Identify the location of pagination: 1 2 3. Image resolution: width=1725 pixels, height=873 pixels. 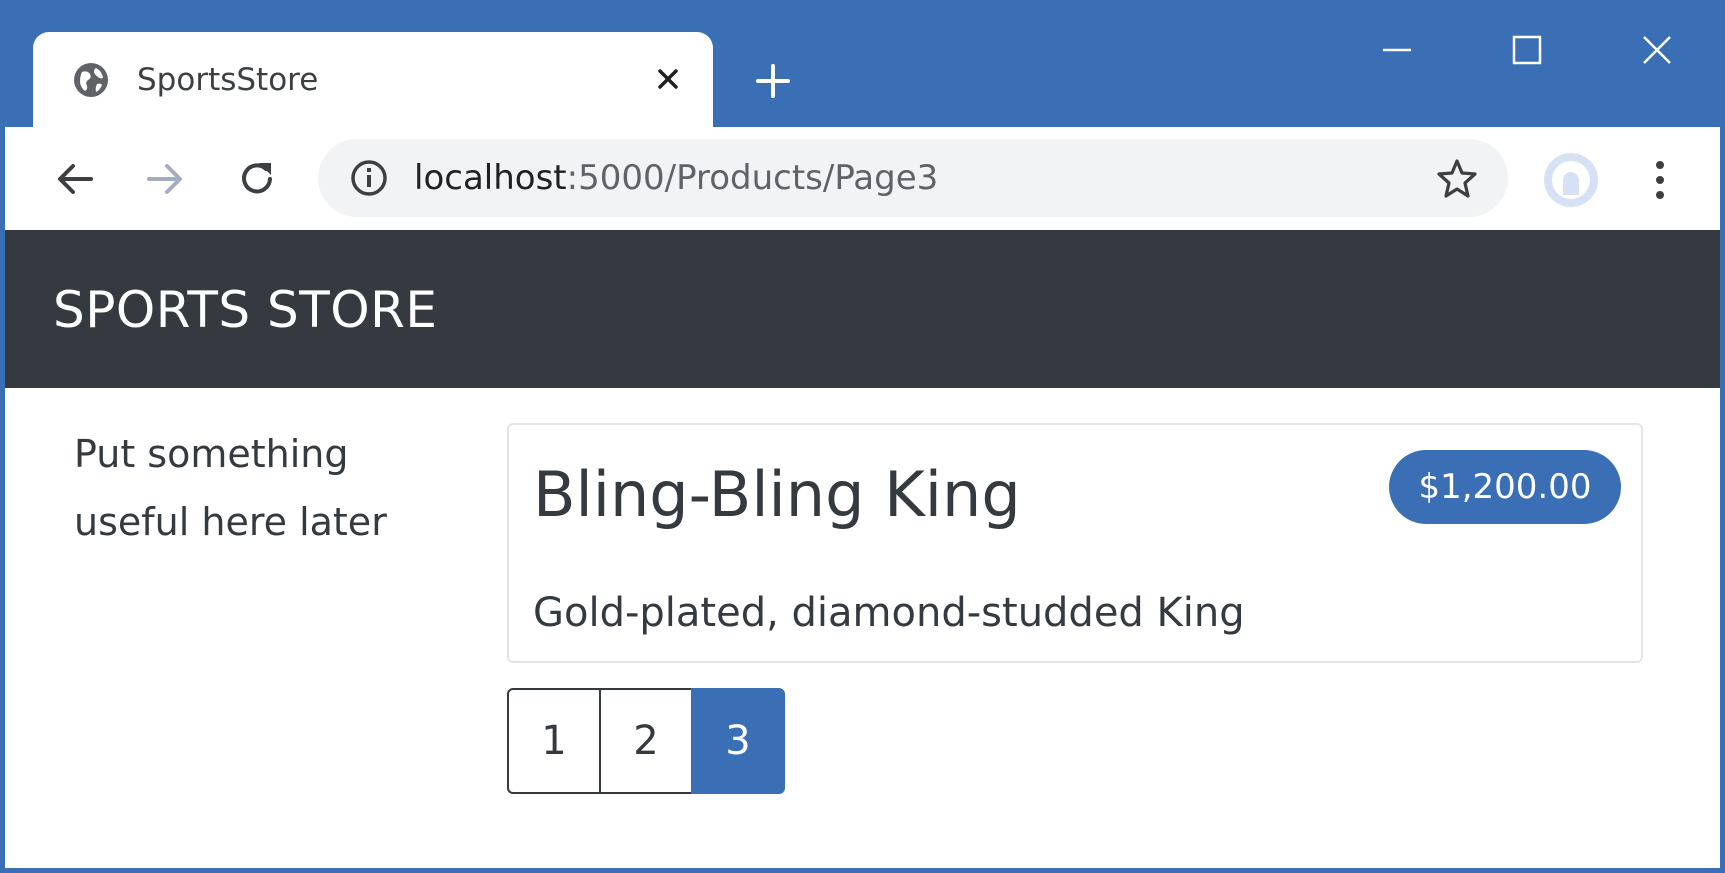
(646, 741).